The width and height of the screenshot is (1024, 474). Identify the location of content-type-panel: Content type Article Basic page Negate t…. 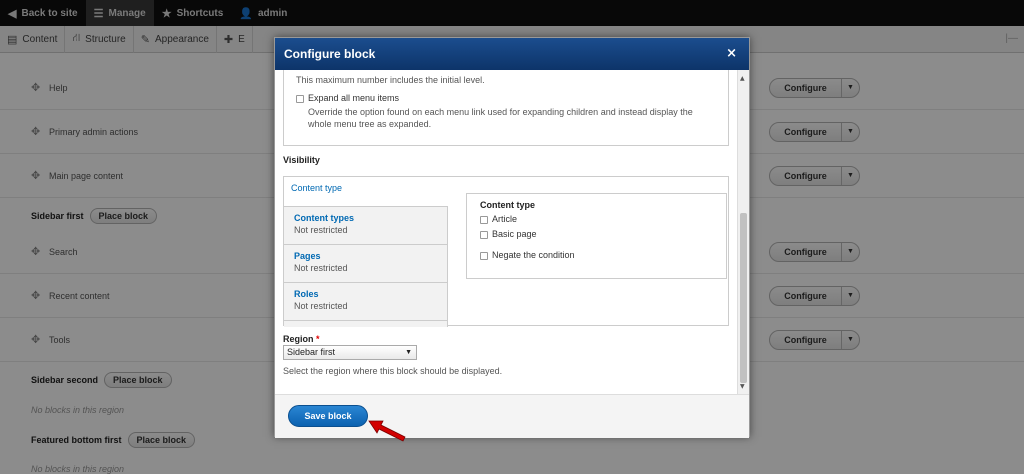
(596, 236).